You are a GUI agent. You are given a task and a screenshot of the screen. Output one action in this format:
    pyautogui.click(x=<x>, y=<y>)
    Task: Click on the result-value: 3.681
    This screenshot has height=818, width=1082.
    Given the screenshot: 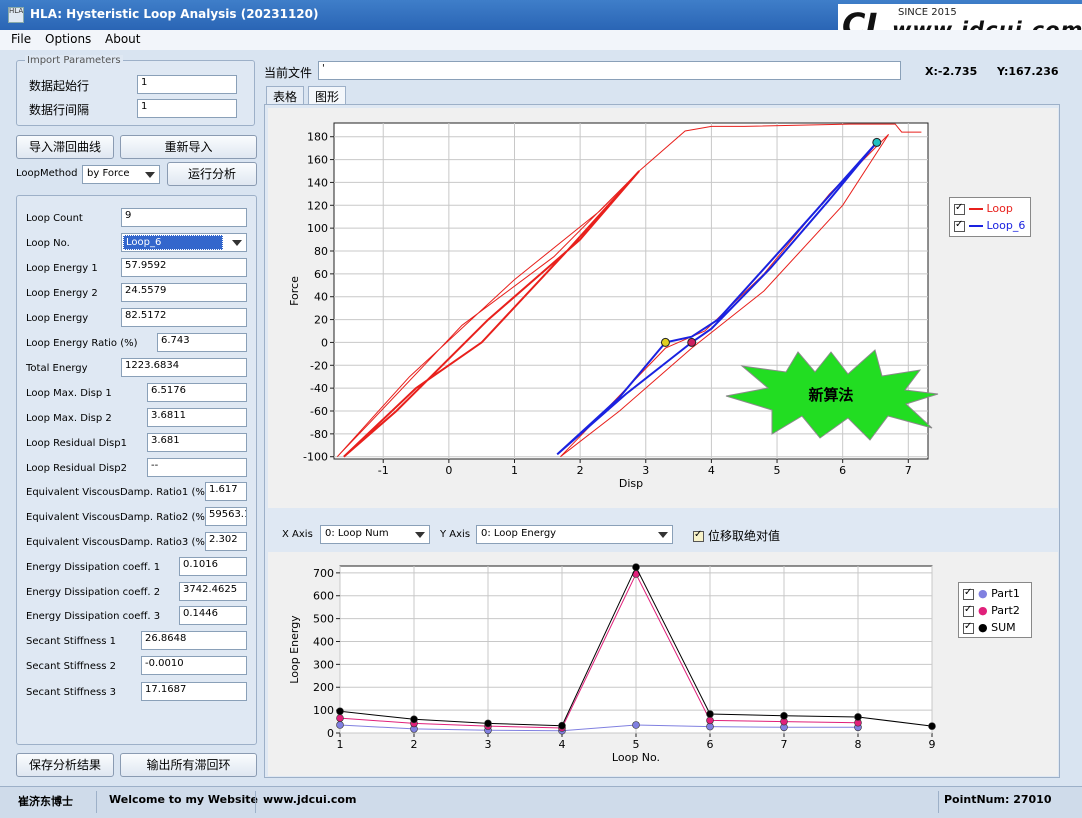 What is the action you would take?
    pyautogui.click(x=197, y=442)
    